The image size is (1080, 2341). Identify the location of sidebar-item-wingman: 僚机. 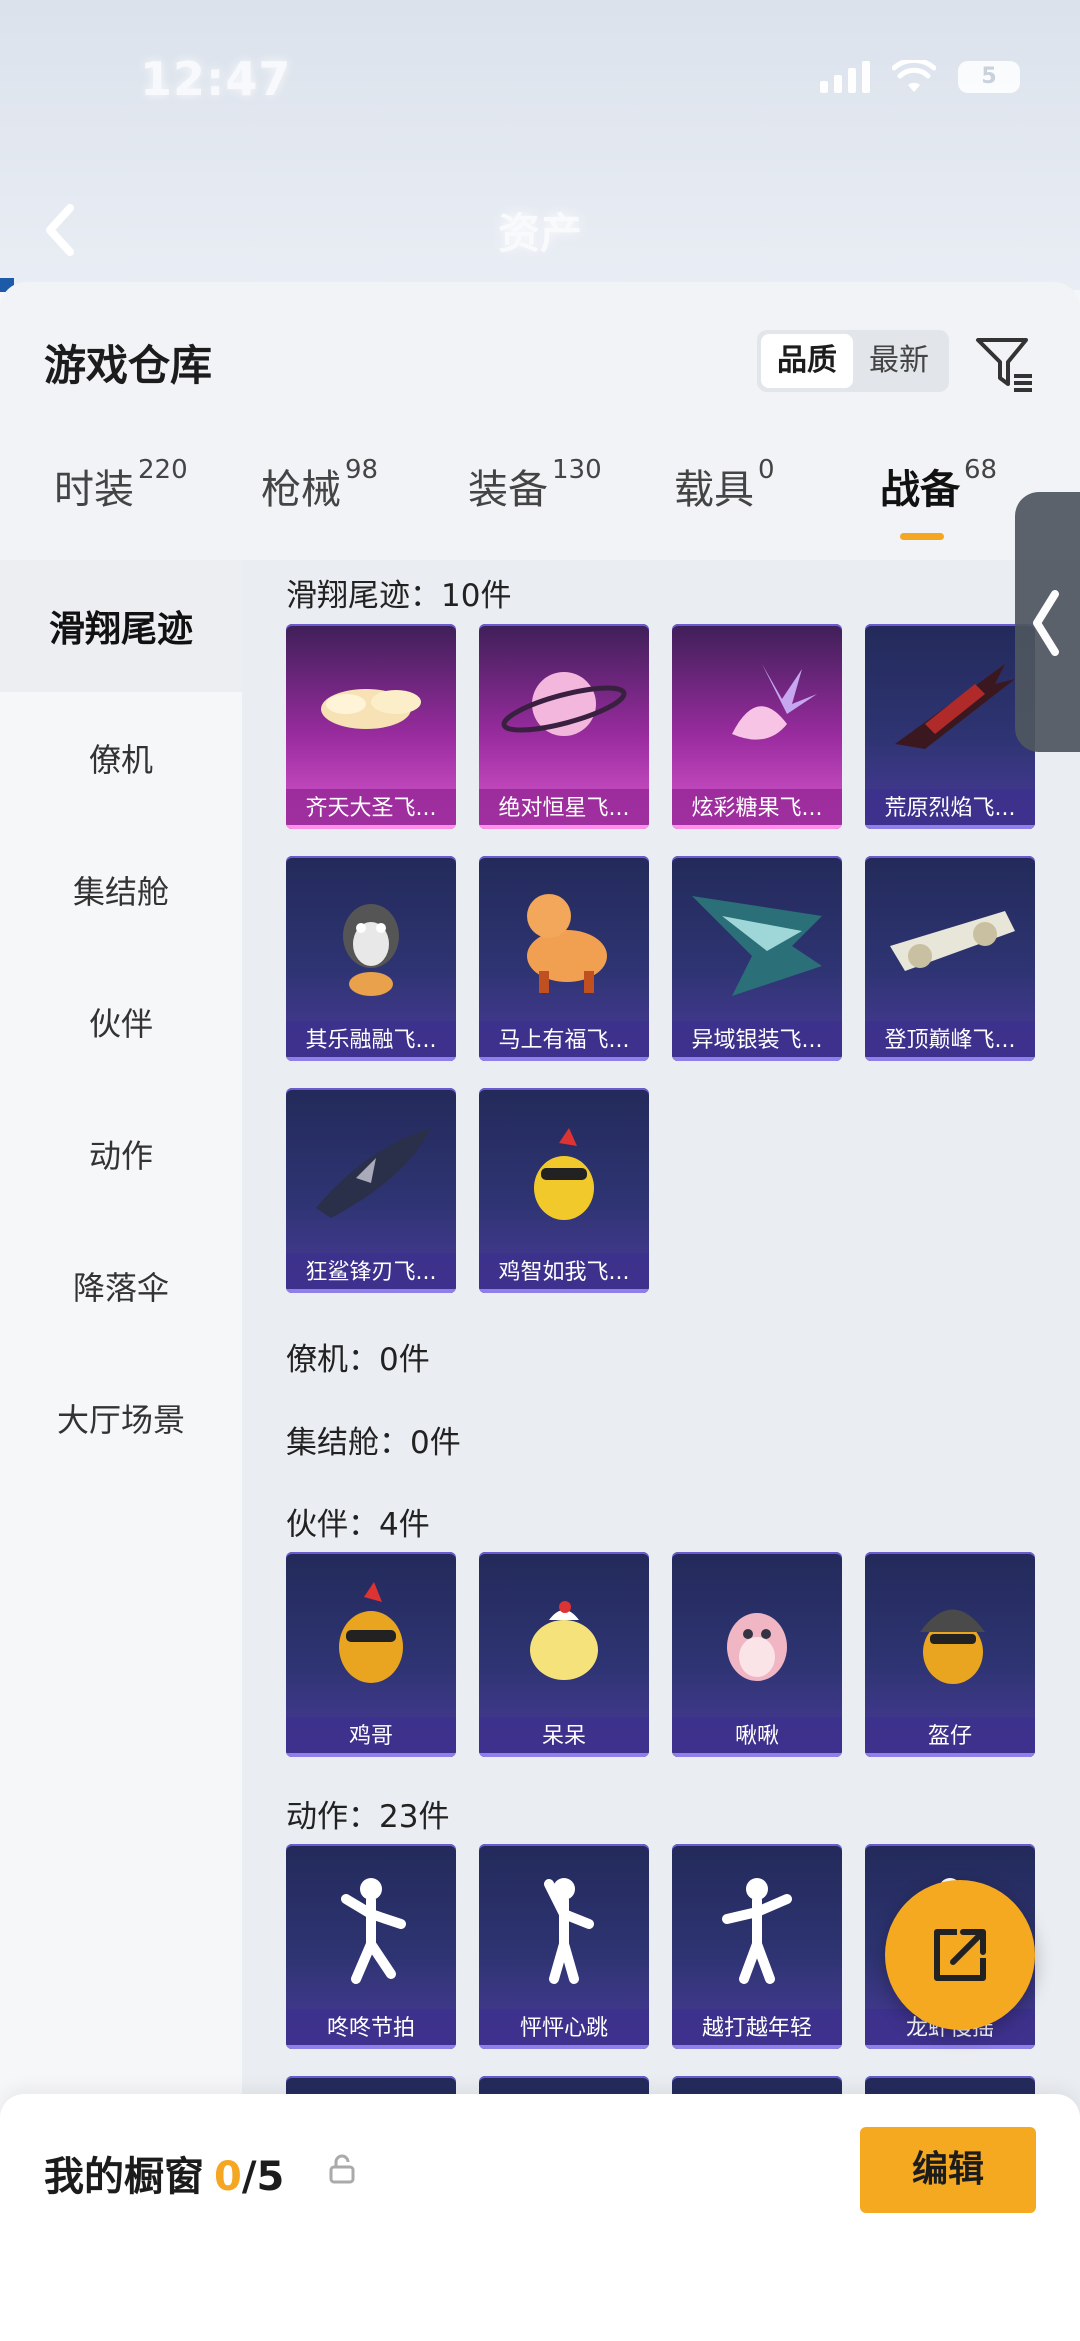
(121, 758).